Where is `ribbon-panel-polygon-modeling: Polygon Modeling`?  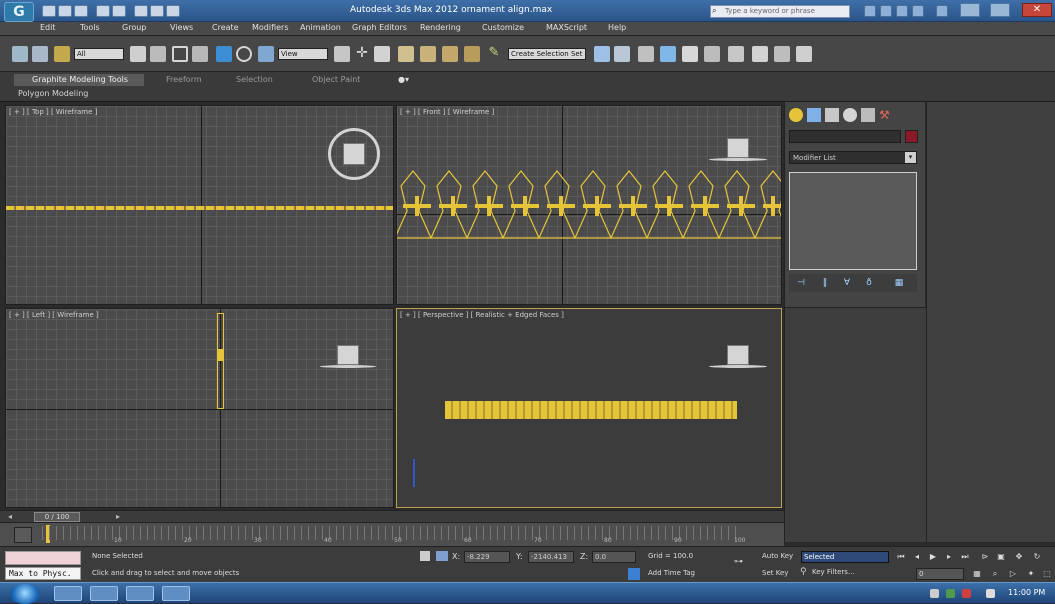 ribbon-panel-polygon-modeling: Polygon Modeling is located at coordinates (53, 93).